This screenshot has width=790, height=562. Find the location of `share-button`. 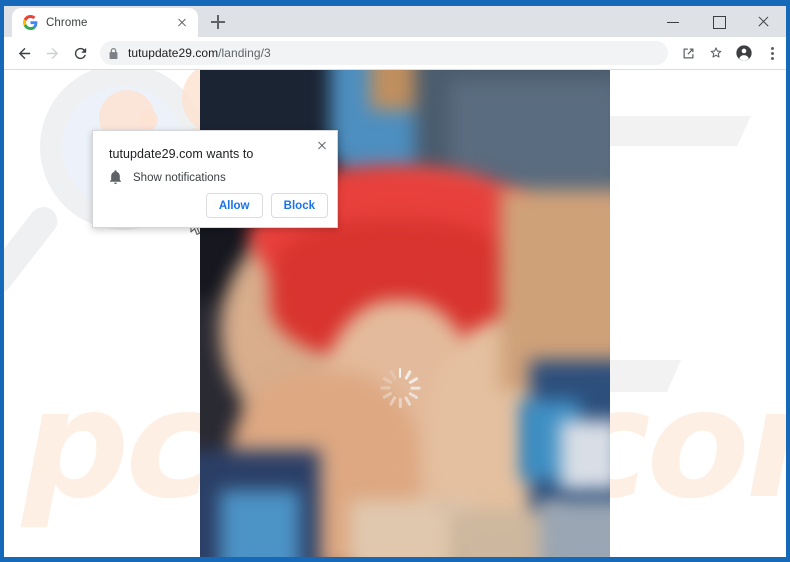

share-button is located at coordinates (688, 53).